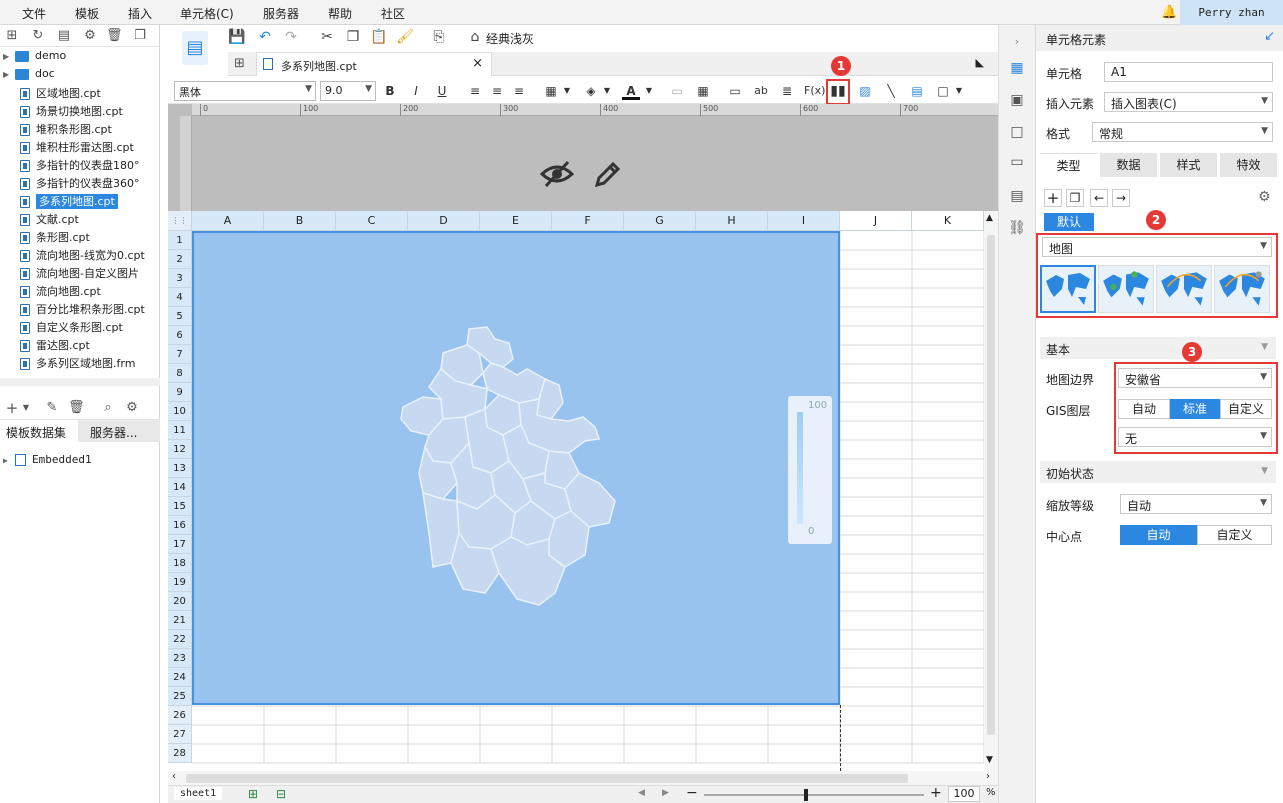  What do you see at coordinates (79, 274) in the screenshot?
I see `tree-file: 流向地图-自定义图片` at bounding box center [79, 274].